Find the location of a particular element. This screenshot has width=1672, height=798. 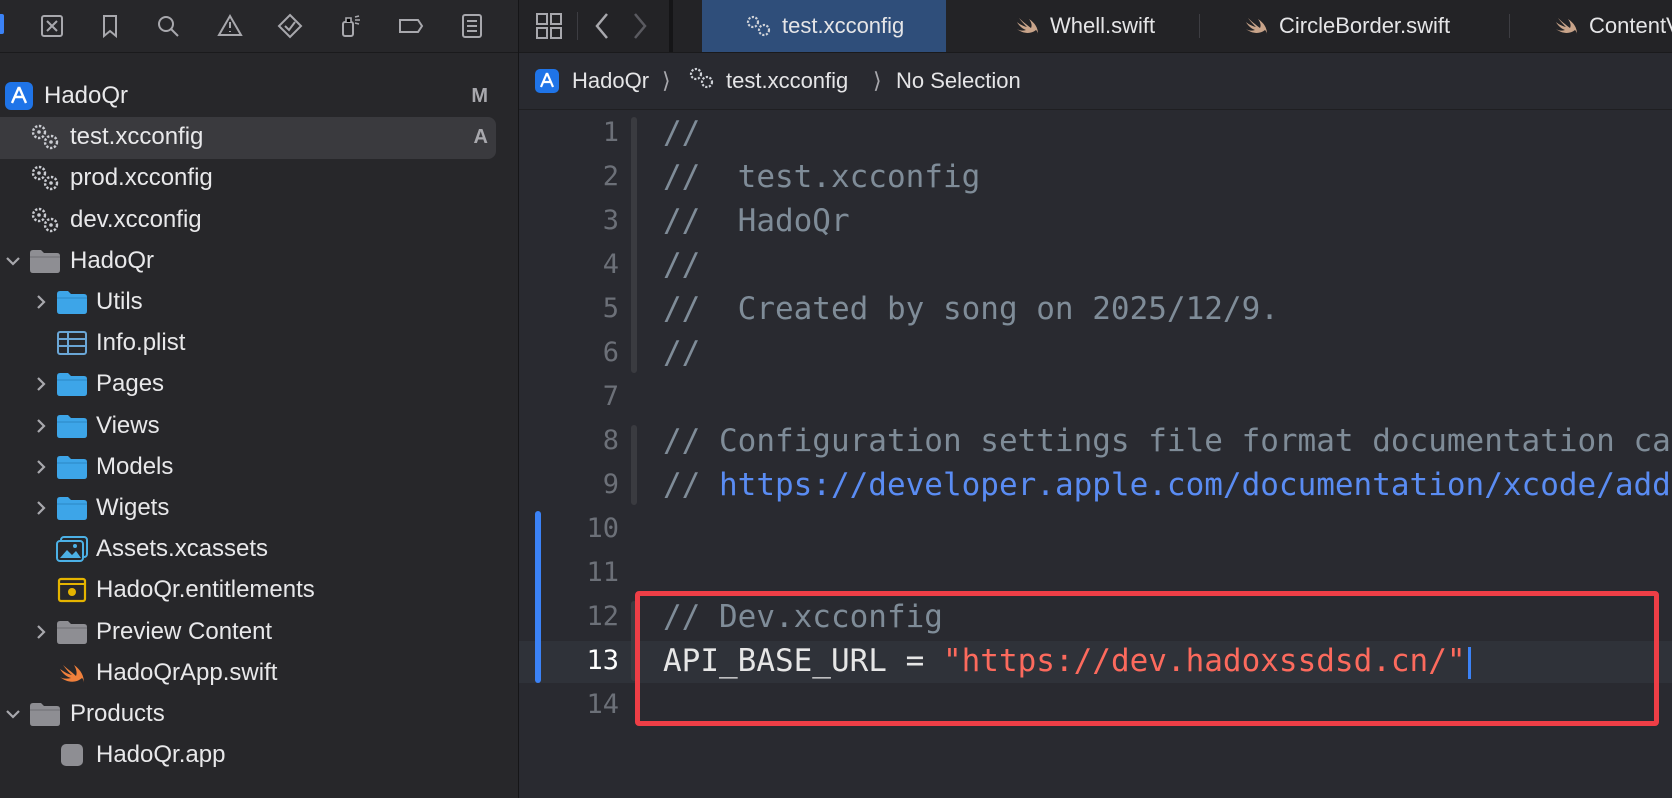

grid-related-items-icon is located at coordinates (549, 26).